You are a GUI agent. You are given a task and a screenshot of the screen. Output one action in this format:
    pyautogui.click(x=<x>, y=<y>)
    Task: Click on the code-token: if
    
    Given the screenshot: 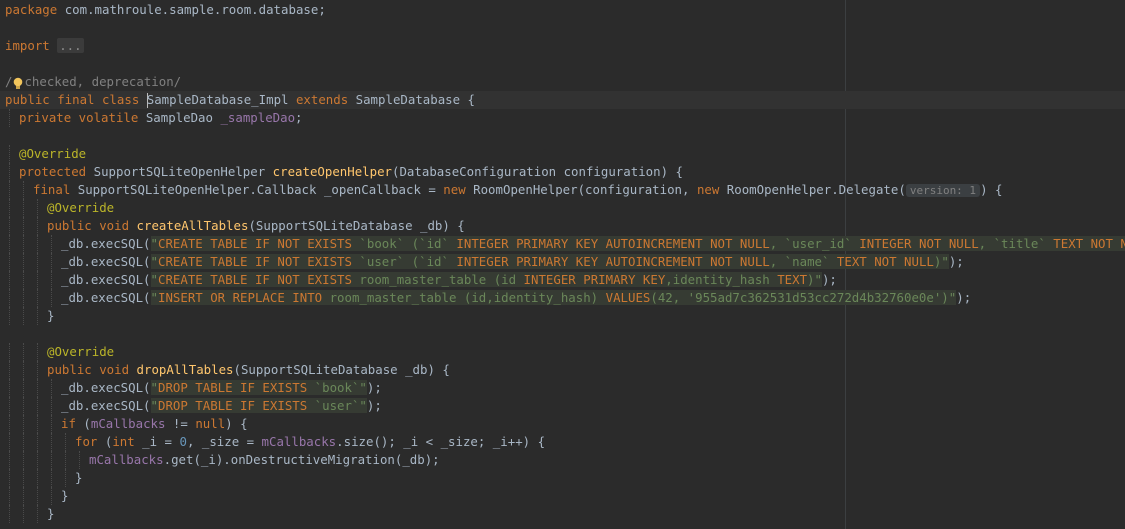 What is the action you would take?
    pyautogui.click(x=72, y=423)
    